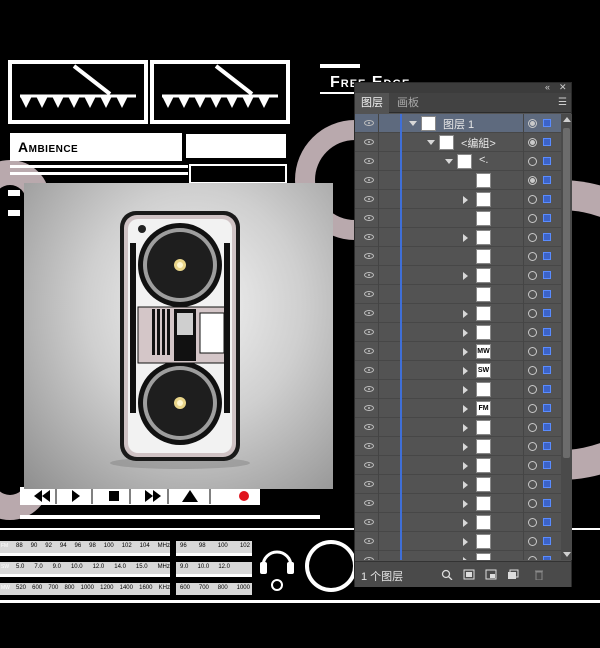  I want to click on panel-menu-icon: ☰, so click(562, 102).